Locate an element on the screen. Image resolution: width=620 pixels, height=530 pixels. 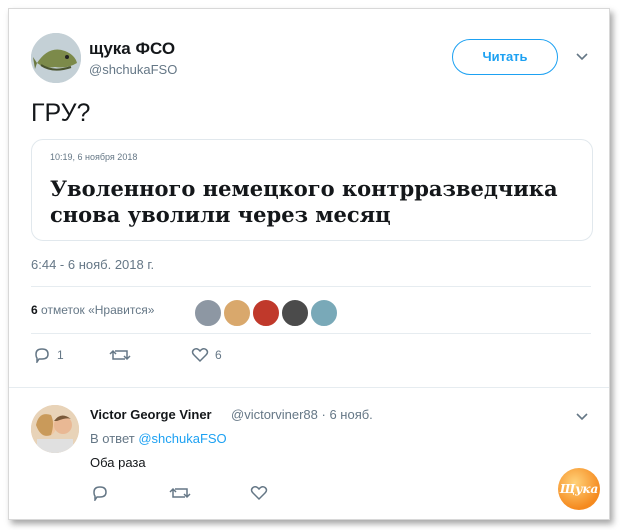
in-reply-prefix: В ответ is located at coordinates (112, 438).